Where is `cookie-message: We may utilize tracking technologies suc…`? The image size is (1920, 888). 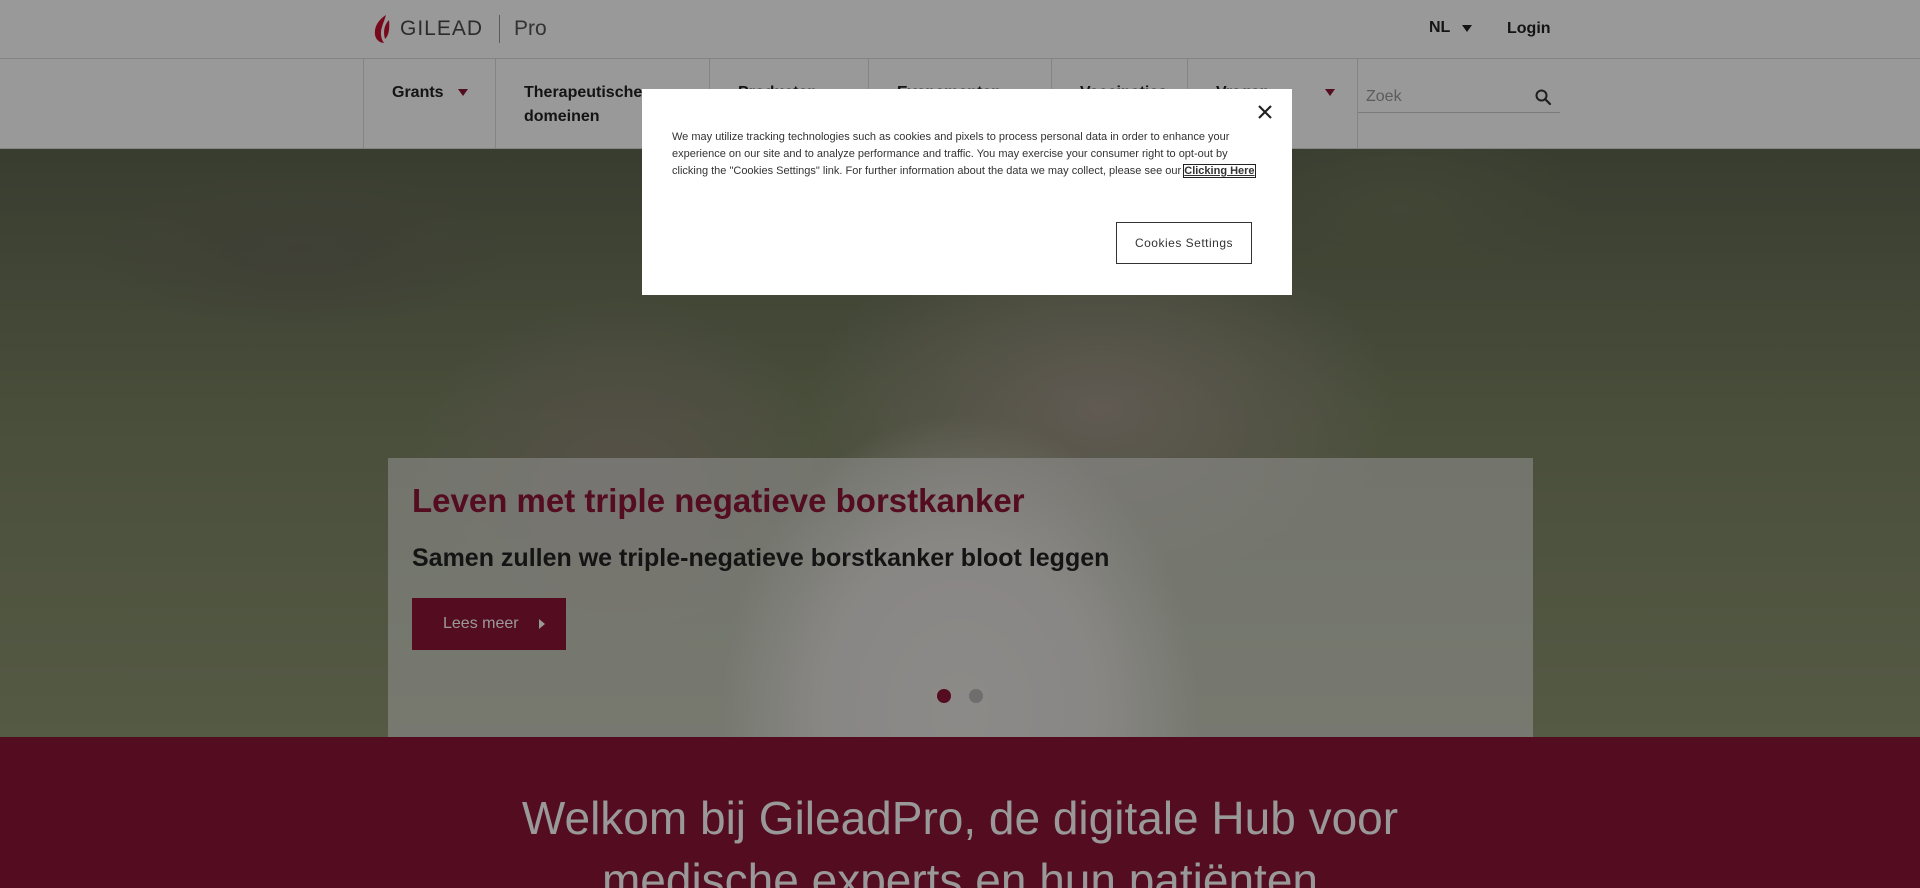
cookie-message: We may utilize tracking technologies suc… is located at coordinates (965, 154).